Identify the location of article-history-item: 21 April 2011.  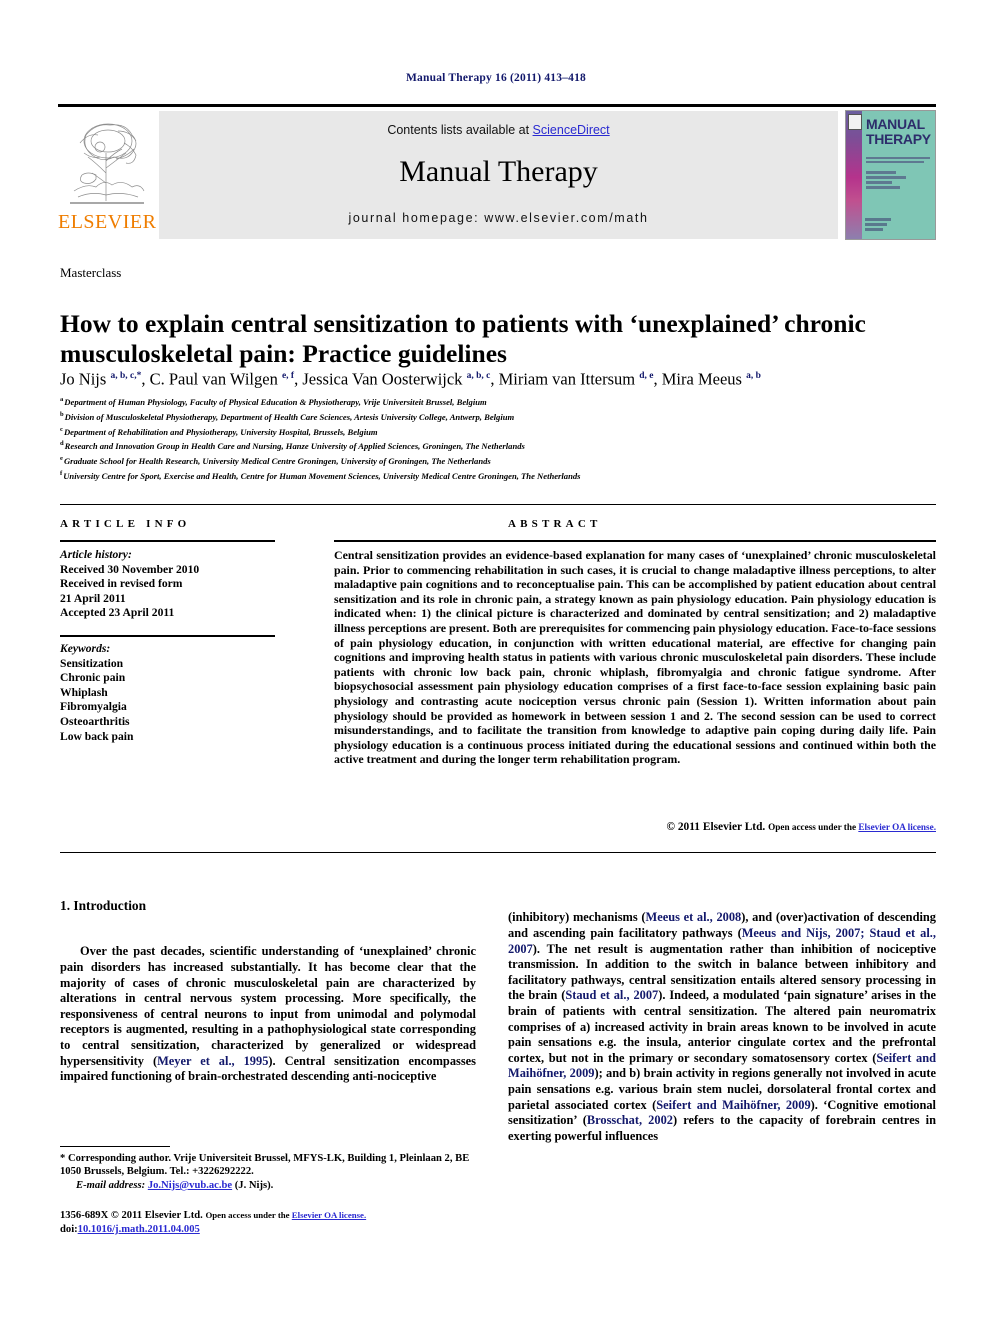
(93, 598).